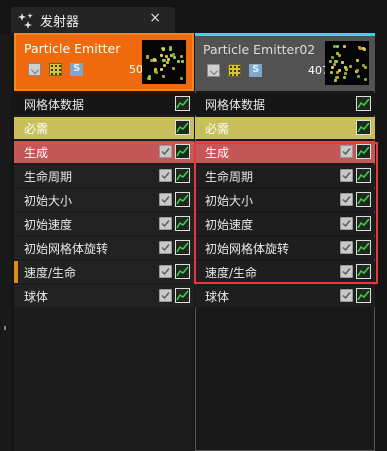 The width and height of the screenshot is (387, 451). I want to click on close-icon: ×, so click(155, 18).